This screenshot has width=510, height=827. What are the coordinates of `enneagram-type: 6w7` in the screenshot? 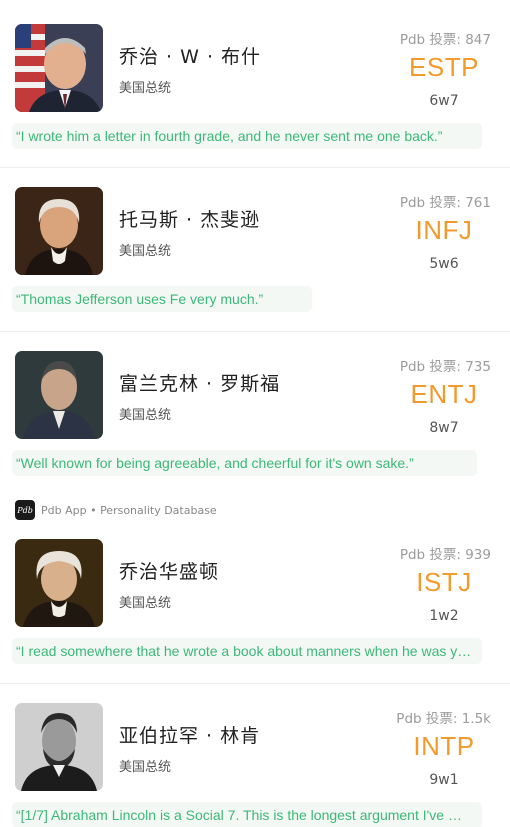 It's located at (444, 101).